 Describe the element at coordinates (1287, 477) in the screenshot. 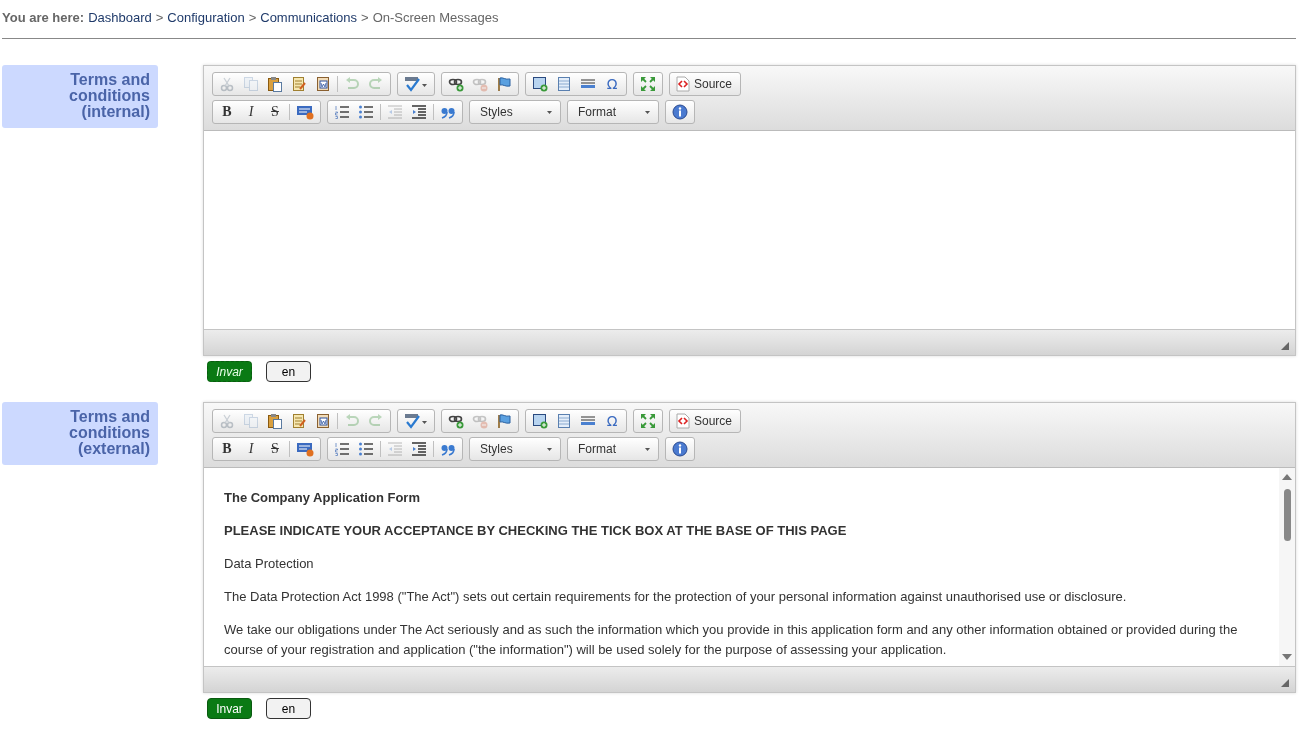

I see `scroll-up-arrow-icon` at that location.